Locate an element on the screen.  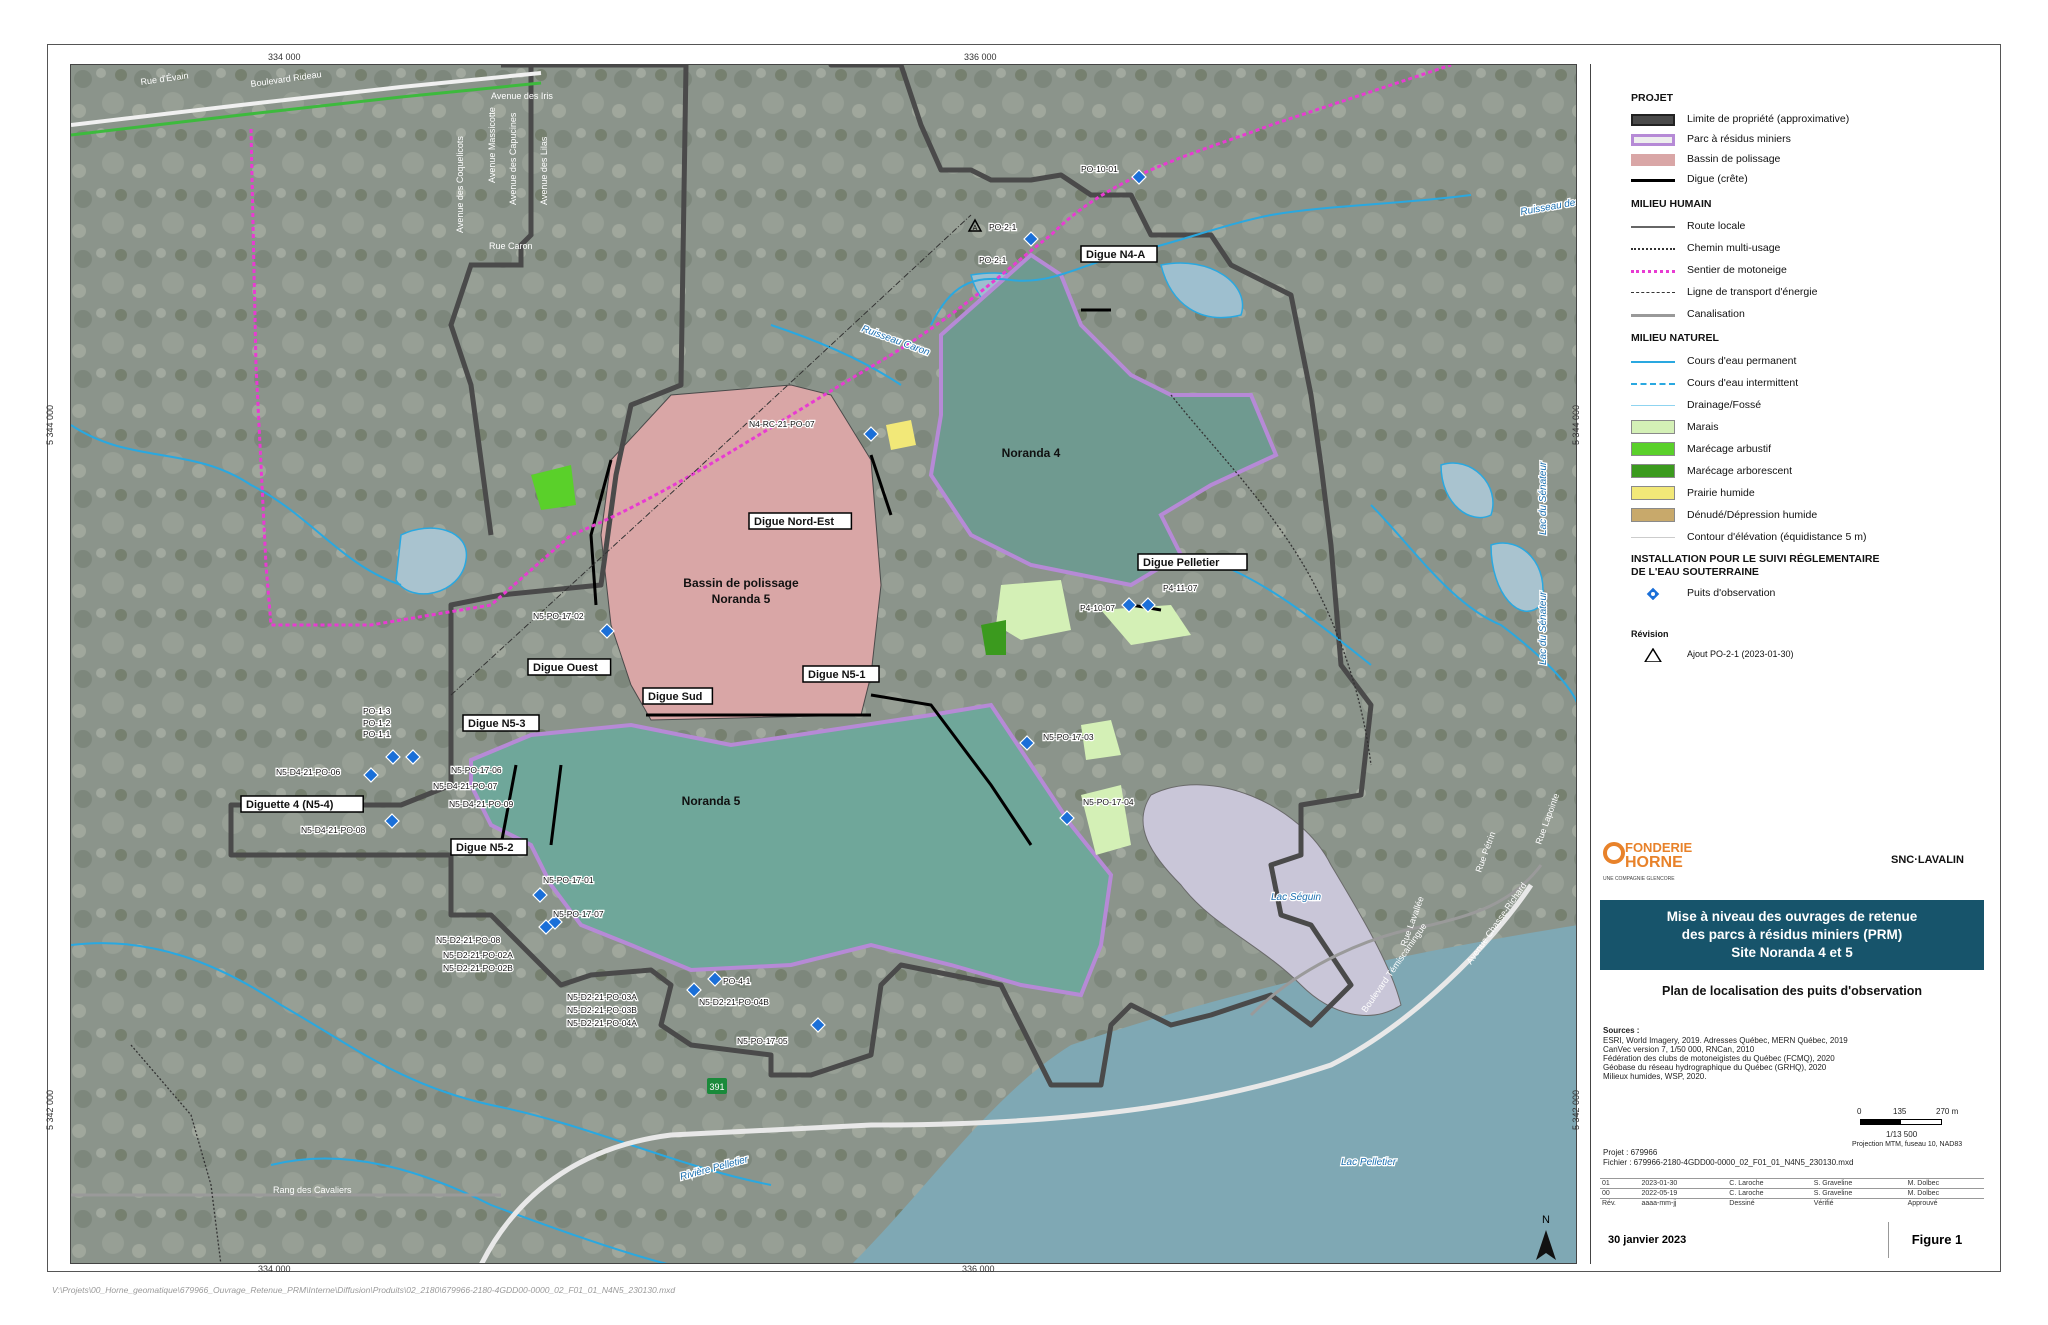
coord-left-y-2: 5 342 000 is located at coordinates (50, 1110).